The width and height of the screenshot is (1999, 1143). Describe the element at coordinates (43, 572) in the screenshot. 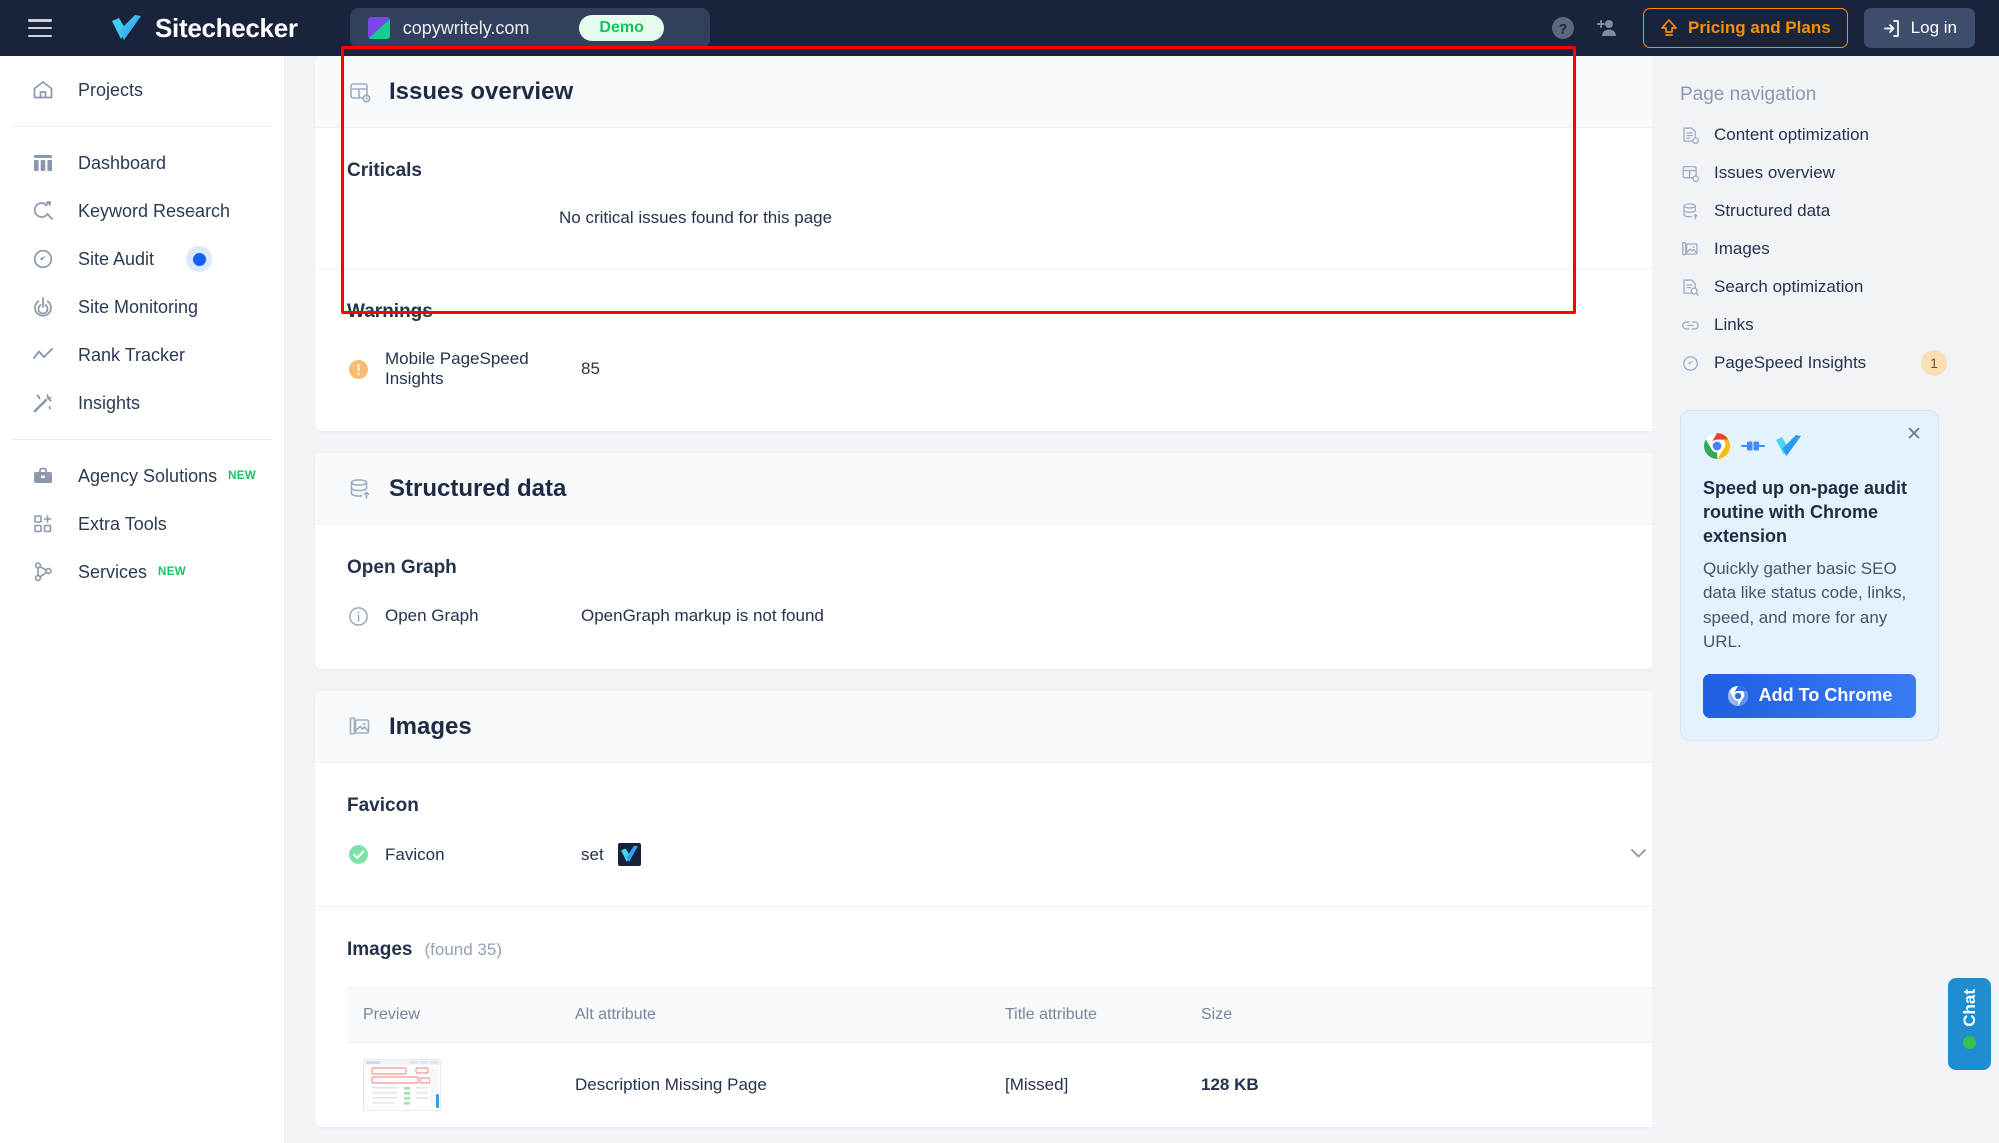

I see `share-nodes-icon` at that location.